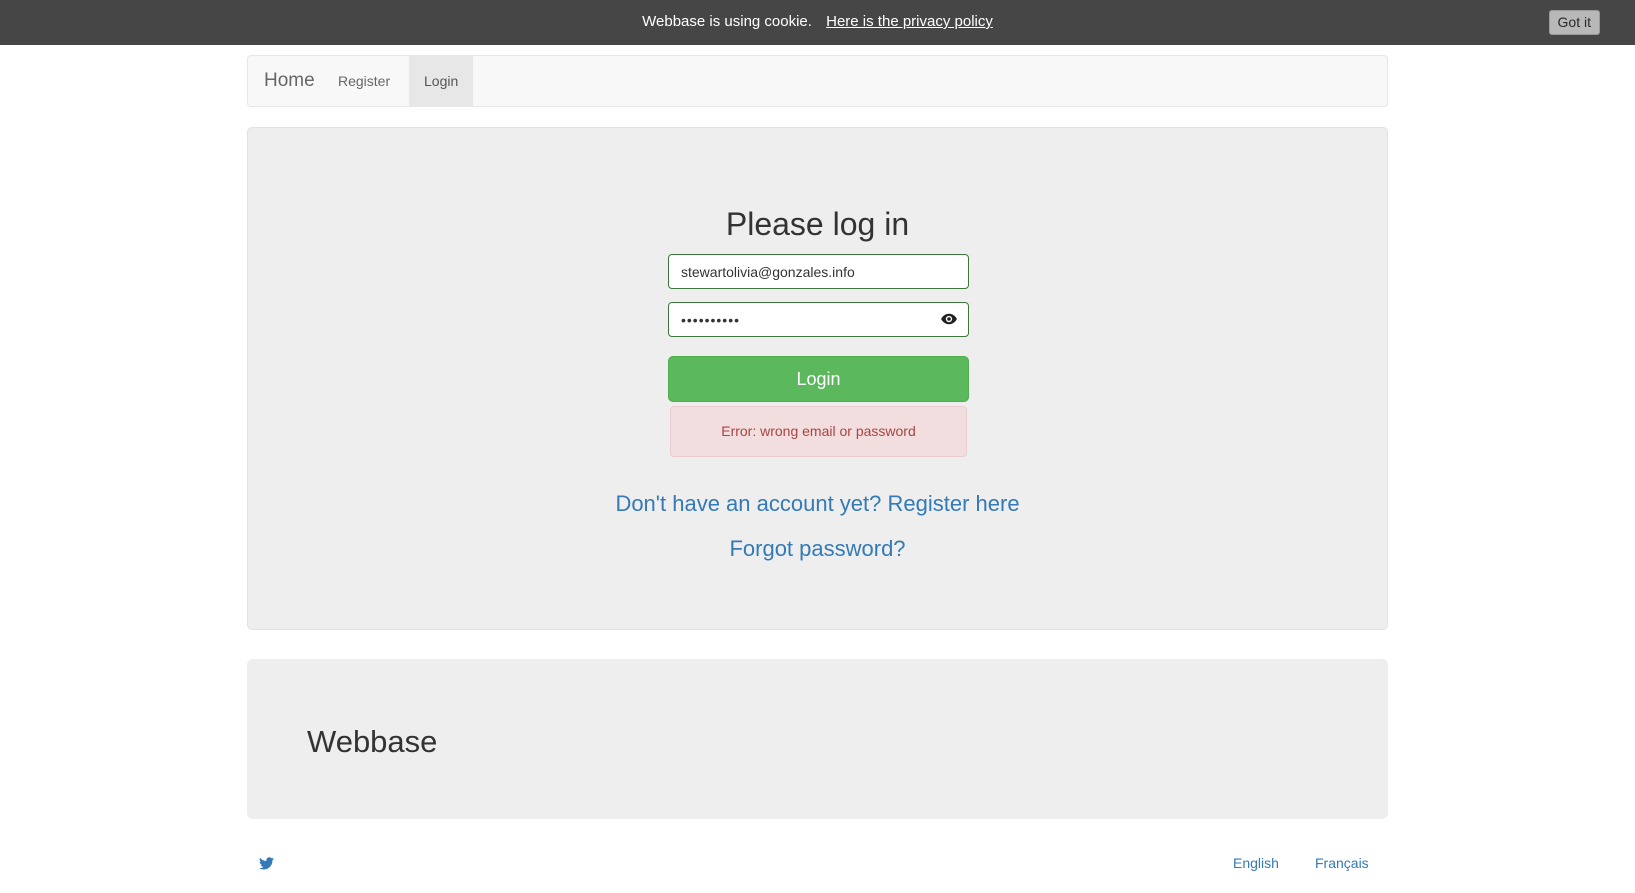 The image size is (1635, 893). I want to click on nav-item-register: Register, so click(364, 81).